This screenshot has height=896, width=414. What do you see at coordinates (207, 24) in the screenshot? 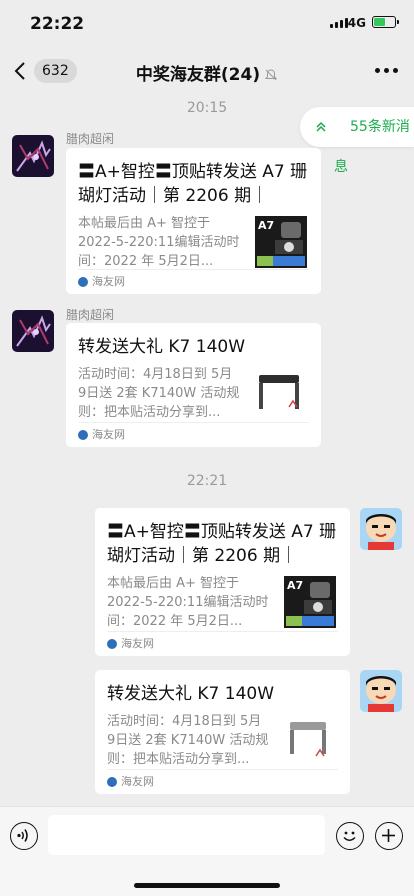
I see `status-bar: 22:22 4G` at bounding box center [207, 24].